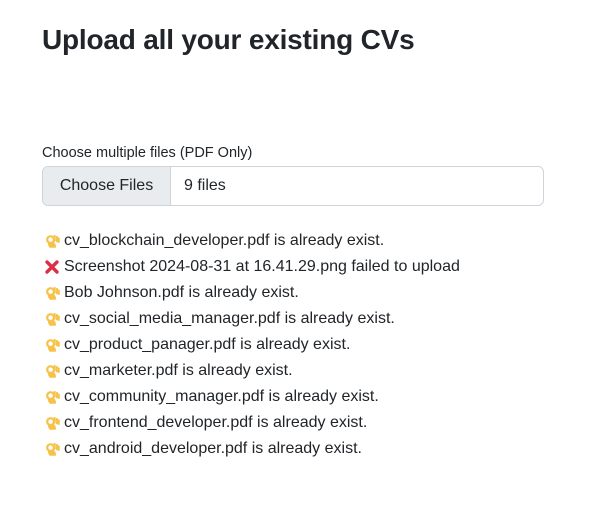 The width and height of the screenshot is (600, 522). Describe the element at coordinates (205, 185) in the screenshot. I see `selected-files-count: 9 files` at that location.